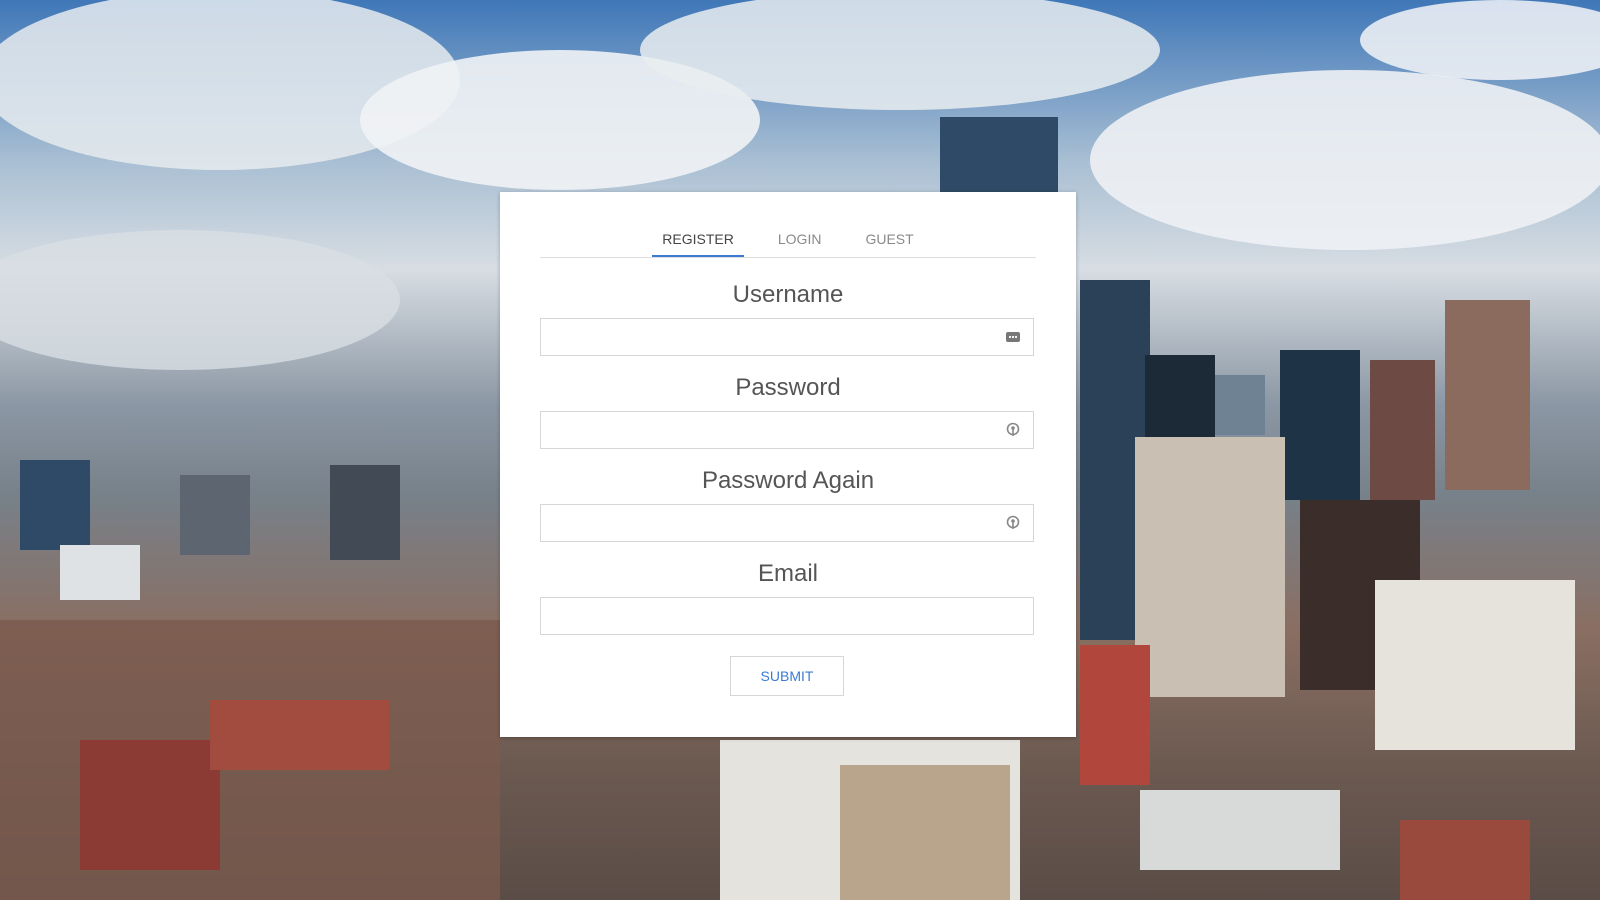 The height and width of the screenshot is (900, 1600). I want to click on submit-button: SUBMIT, so click(787, 676).